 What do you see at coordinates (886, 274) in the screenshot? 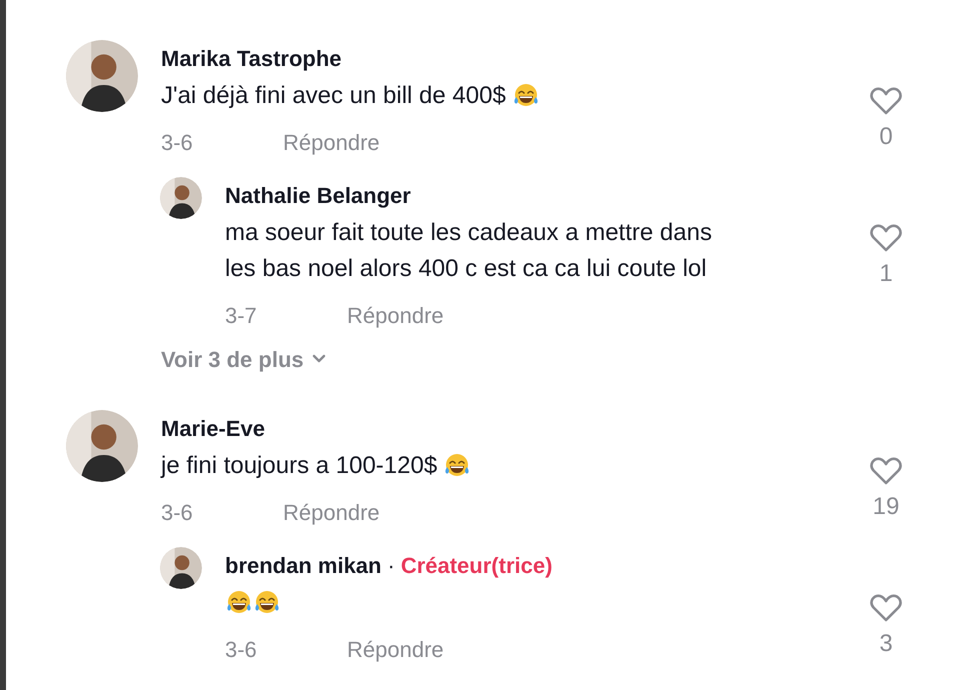
I see `like-count: 1` at bounding box center [886, 274].